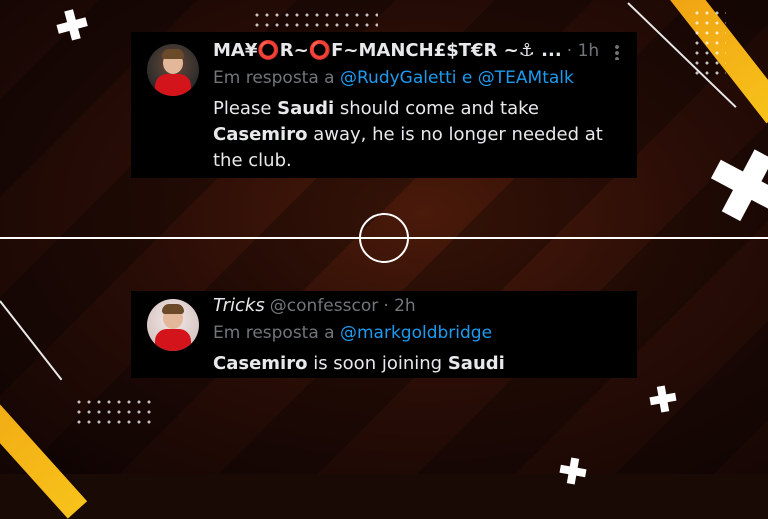 The height and width of the screenshot is (519, 768). I want to click on tweet-line: Please Saudi should come and take, so click(408, 109).